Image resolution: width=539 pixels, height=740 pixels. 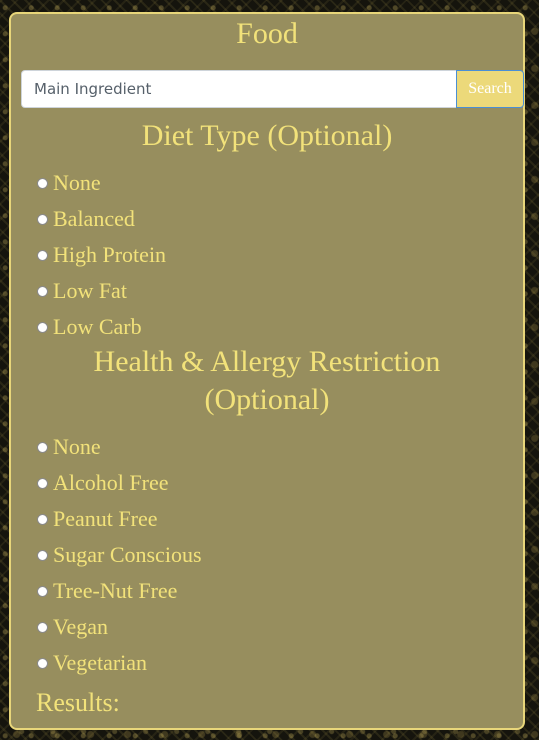 What do you see at coordinates (105, 518) in the screenshot?
I see `health-option-label: Peanut Free` at bounding box center [105, 518].